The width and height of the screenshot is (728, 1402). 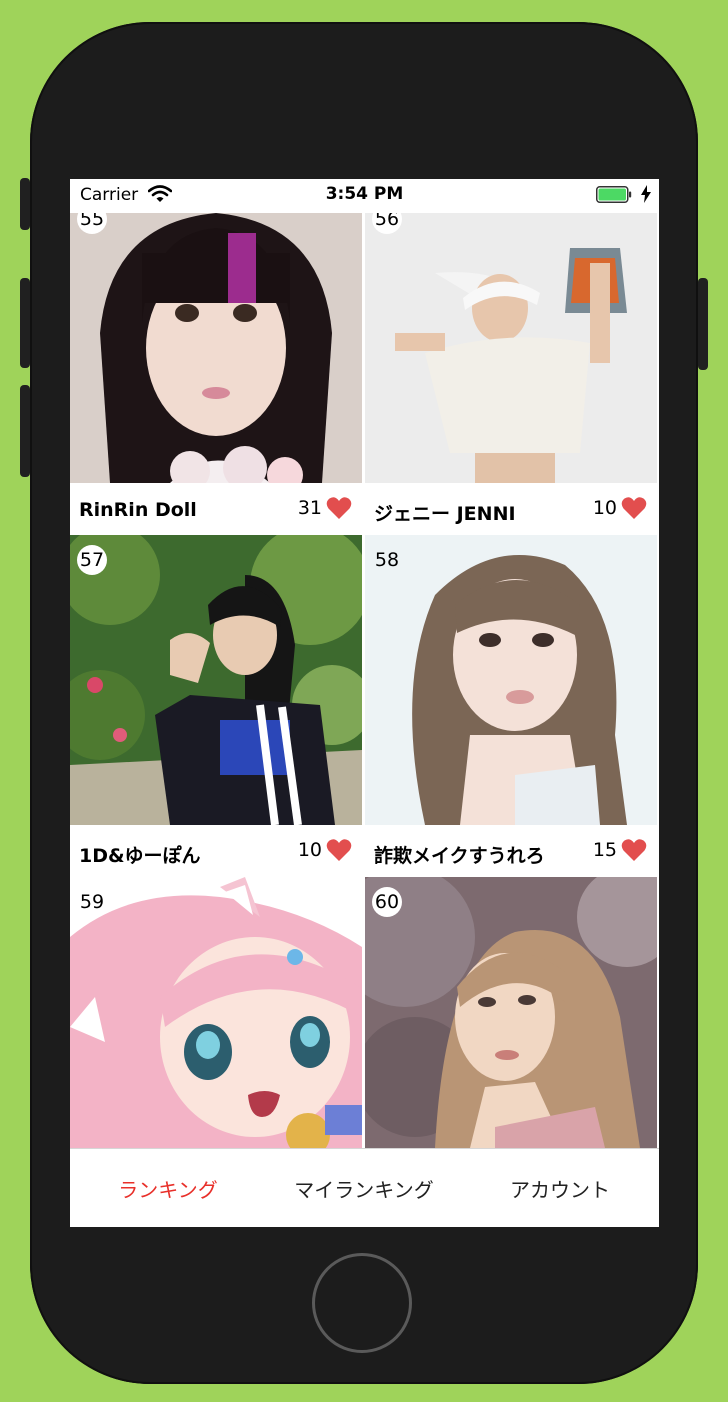 I want to click on idol-name: 1D&ゆーぽん, so click(x=140, y=856).